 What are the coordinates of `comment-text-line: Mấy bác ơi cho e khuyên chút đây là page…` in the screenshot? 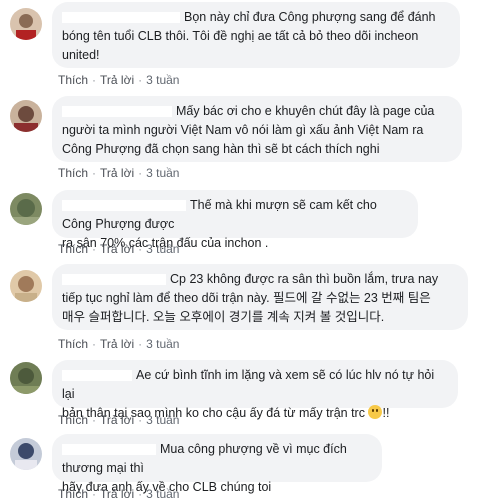 It's located at (305, 111).